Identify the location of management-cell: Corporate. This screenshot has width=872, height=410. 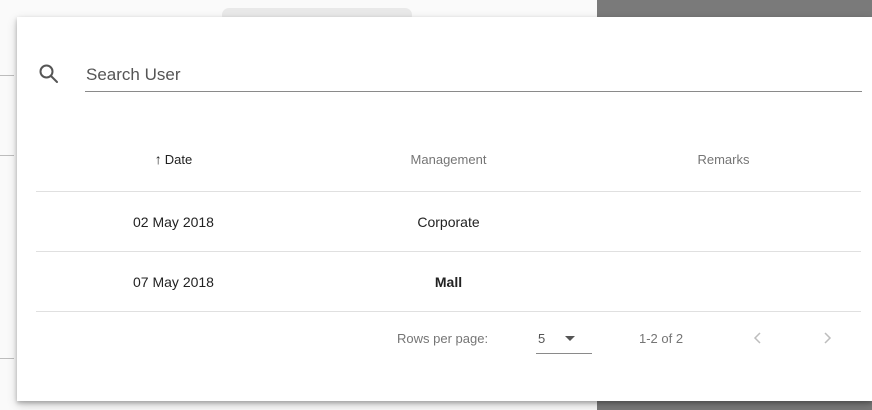
(448, 221).